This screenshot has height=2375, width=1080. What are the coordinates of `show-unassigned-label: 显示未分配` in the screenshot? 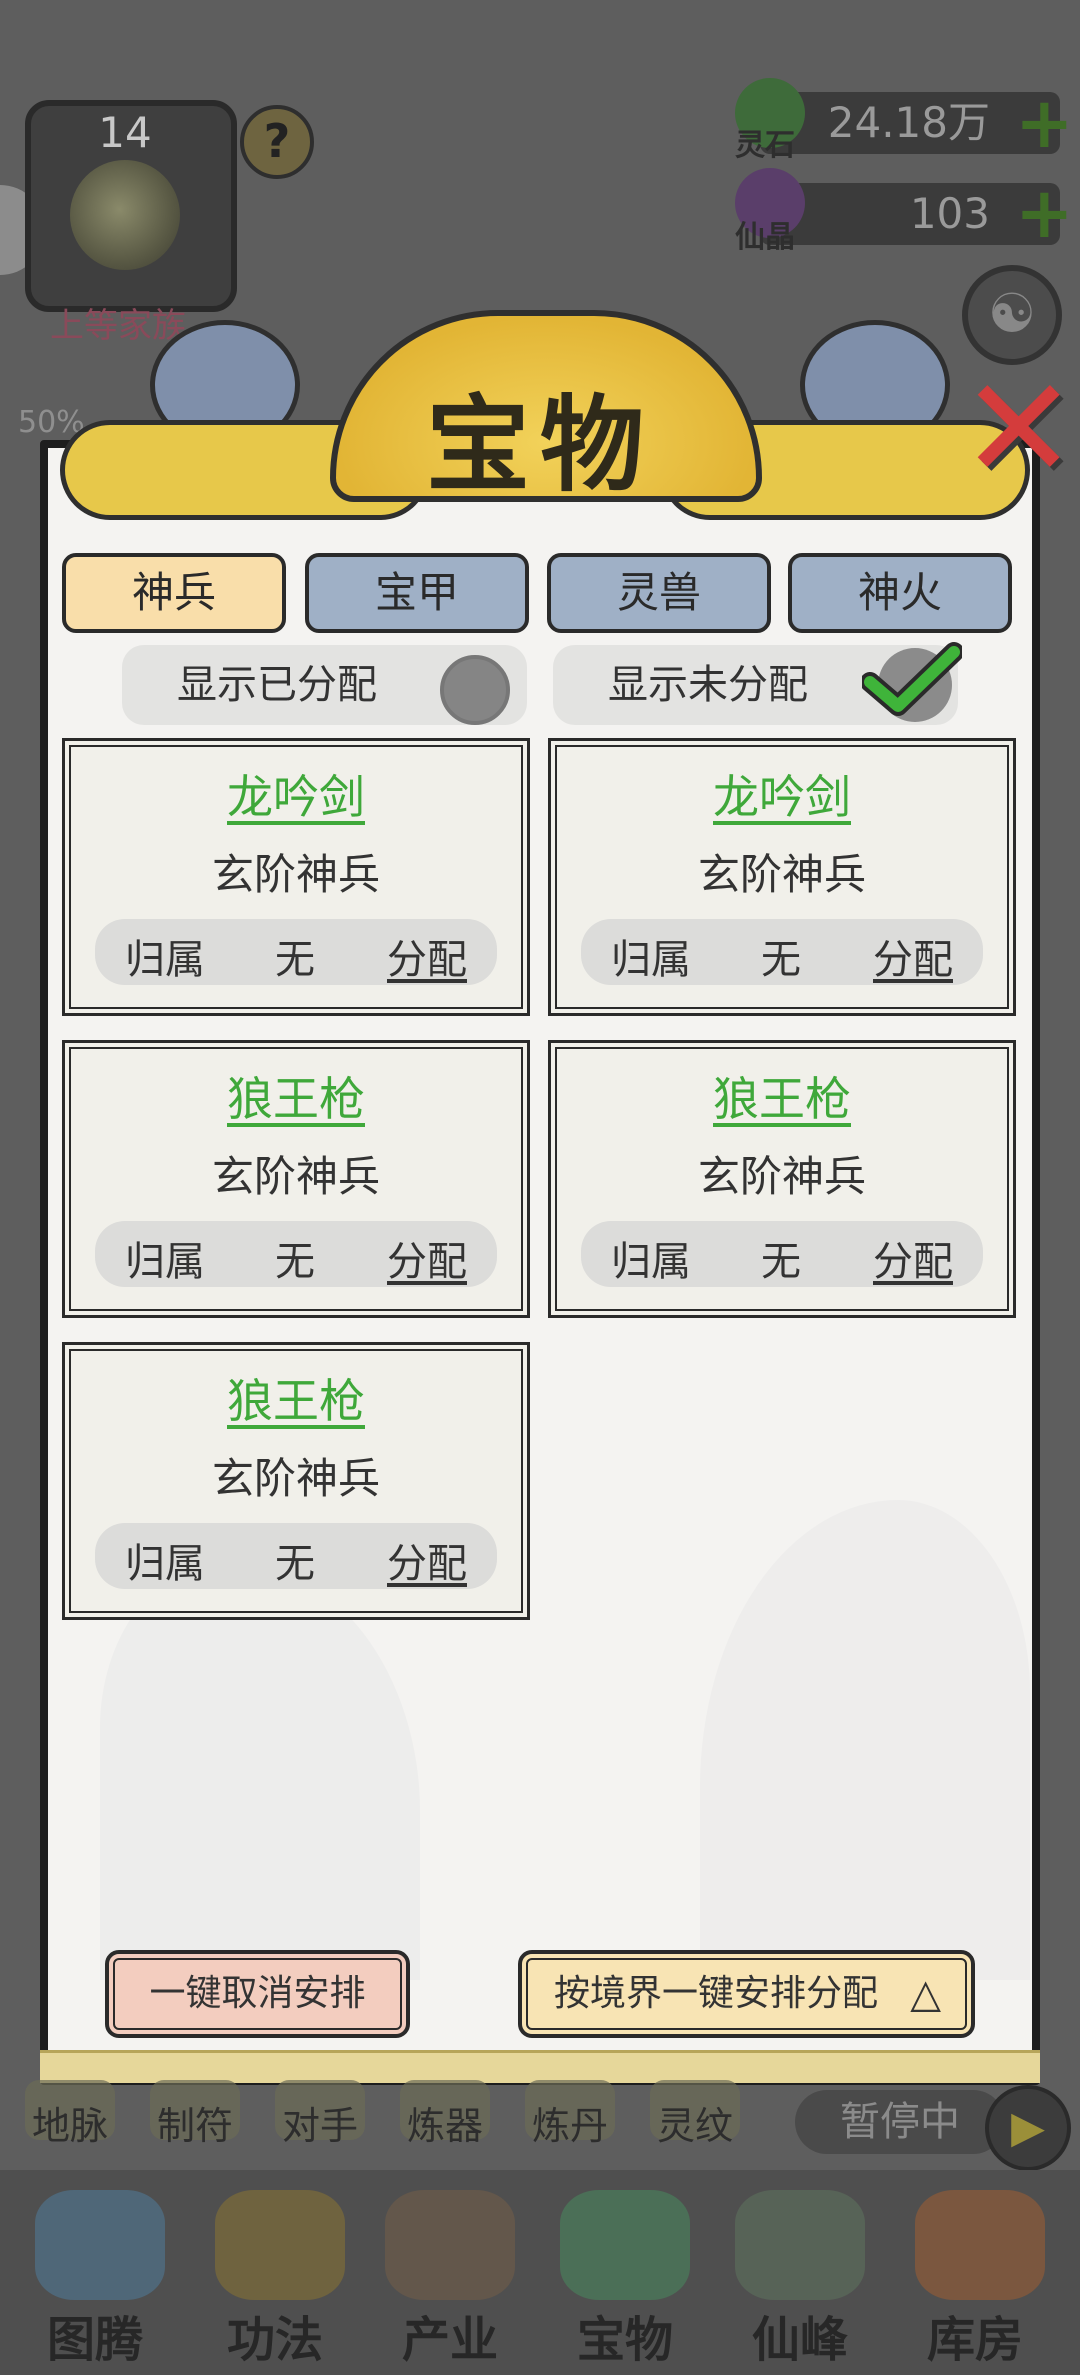 It's located at (708, 685).